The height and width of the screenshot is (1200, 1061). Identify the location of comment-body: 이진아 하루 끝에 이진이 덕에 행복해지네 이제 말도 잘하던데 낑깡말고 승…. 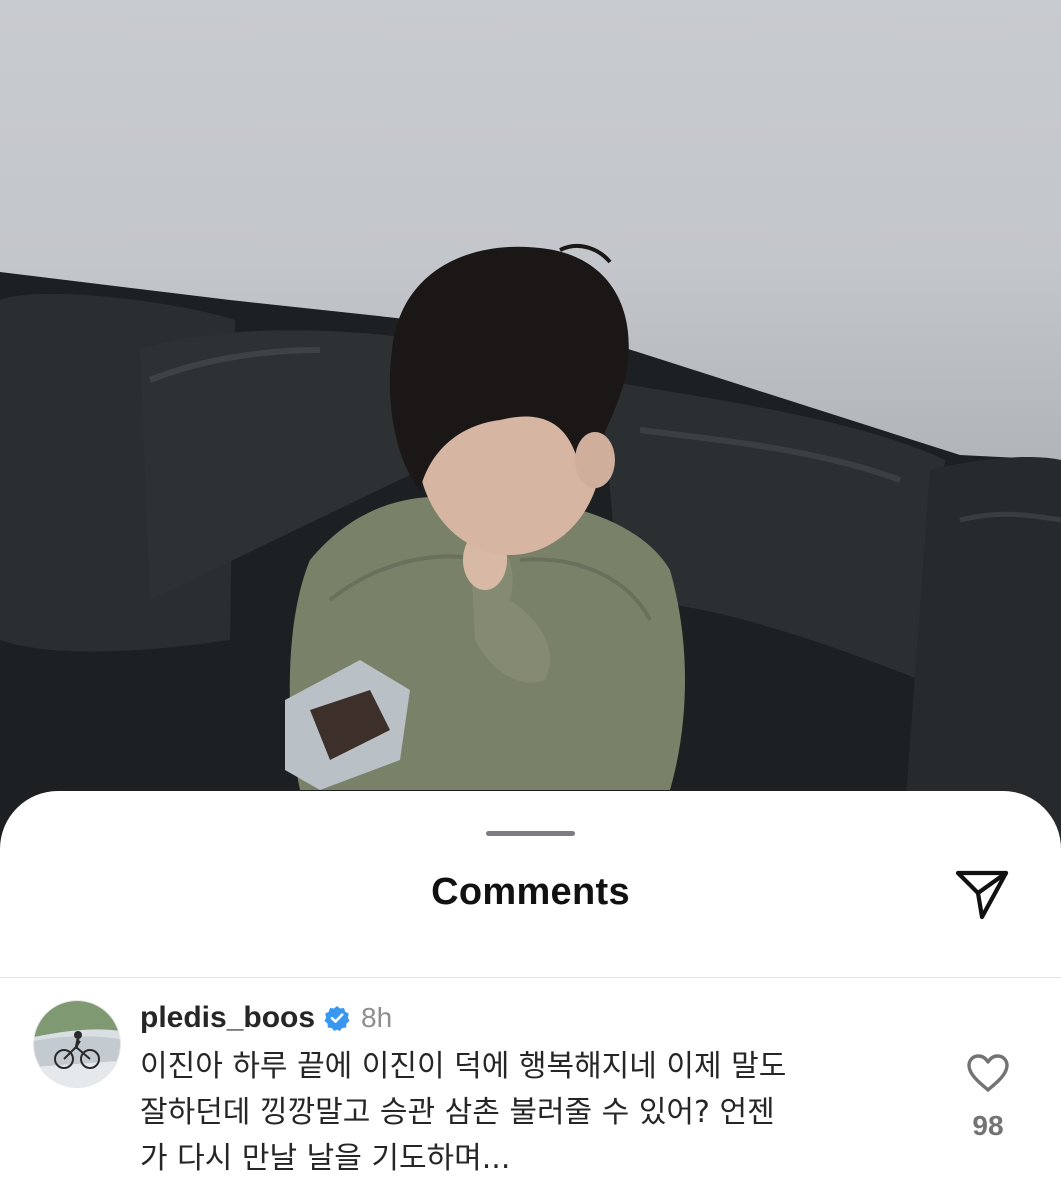
(520, 1113).